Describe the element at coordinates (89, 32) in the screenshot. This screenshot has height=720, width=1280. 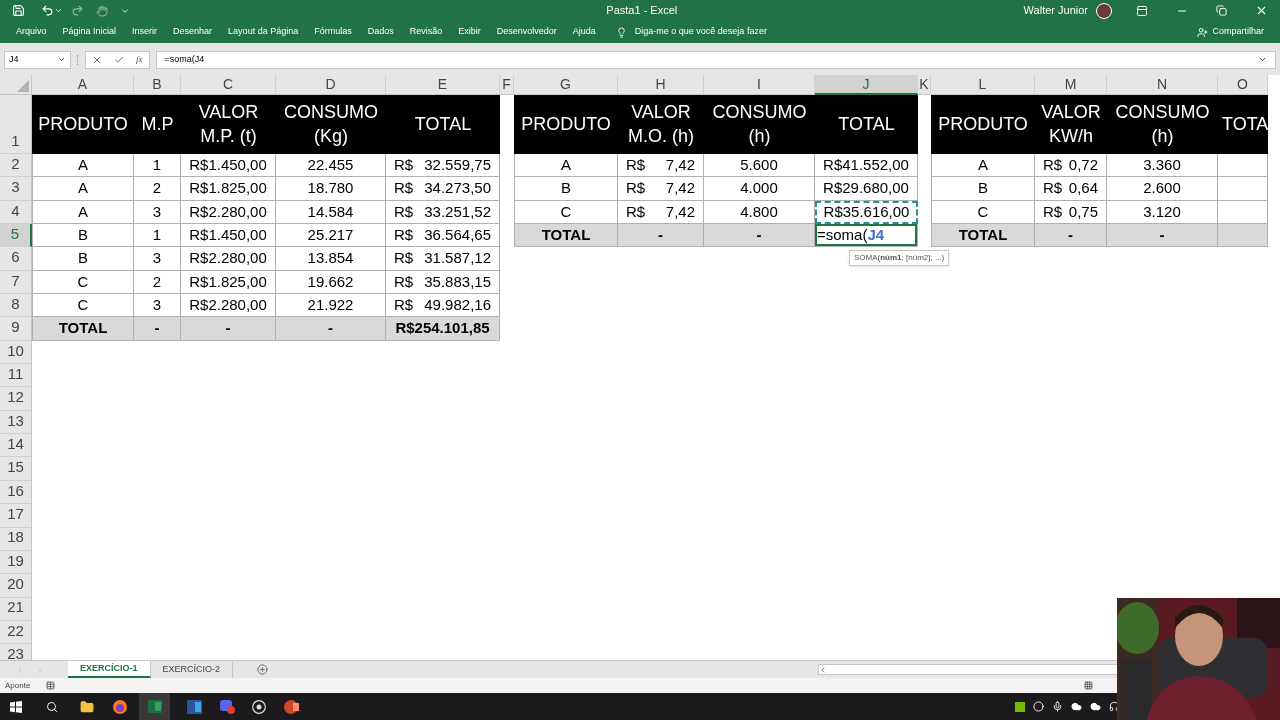
I see `ribbon-tab: Página Inicial` at that location.